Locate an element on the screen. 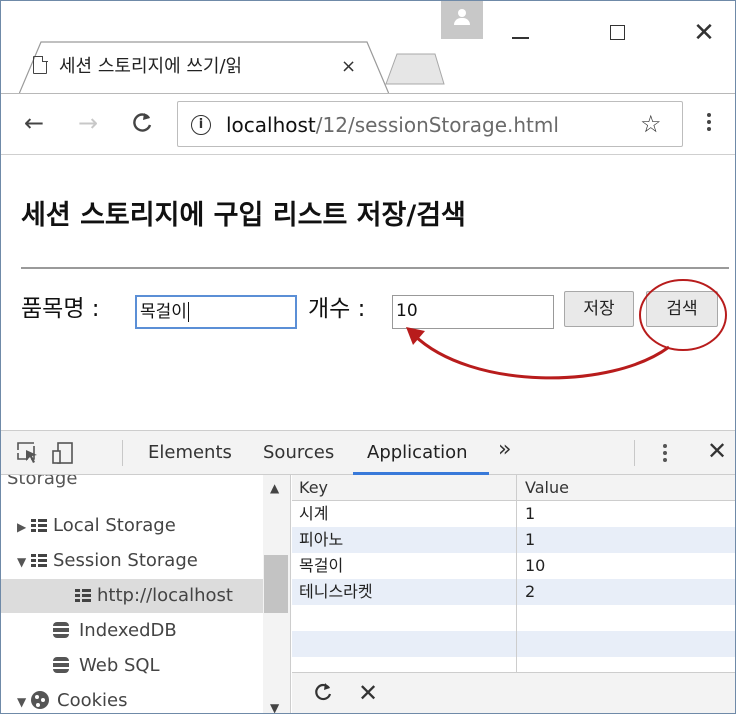  browser-menu-icon is located at coordinates (709, 125).